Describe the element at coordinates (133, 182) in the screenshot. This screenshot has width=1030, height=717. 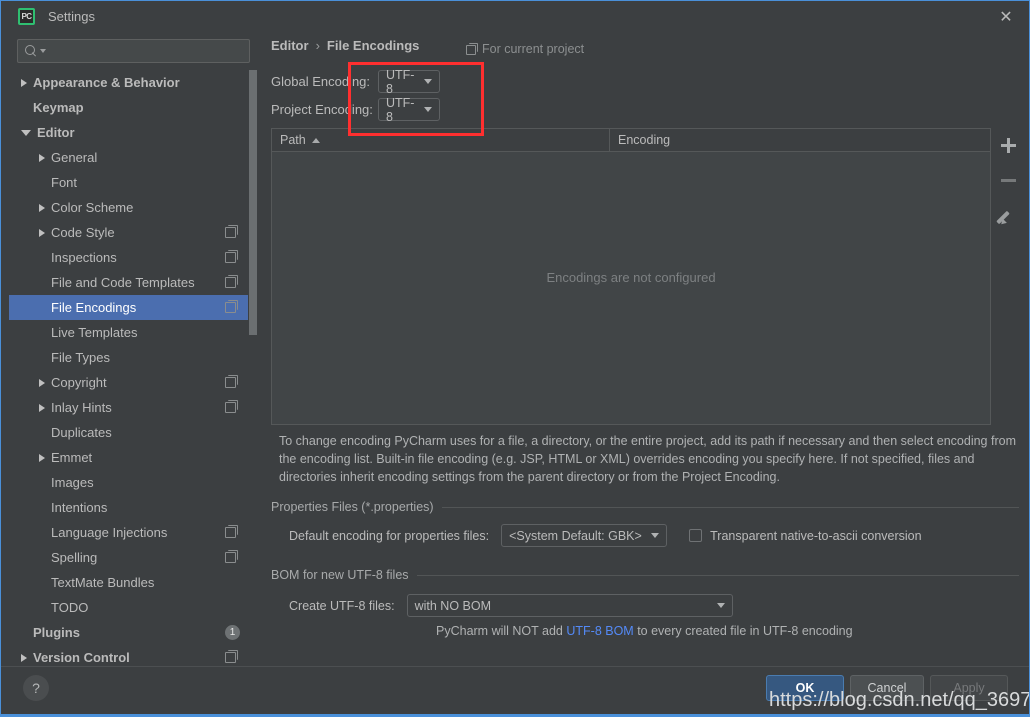
I see `sidebar-item-font: Font` at that location.